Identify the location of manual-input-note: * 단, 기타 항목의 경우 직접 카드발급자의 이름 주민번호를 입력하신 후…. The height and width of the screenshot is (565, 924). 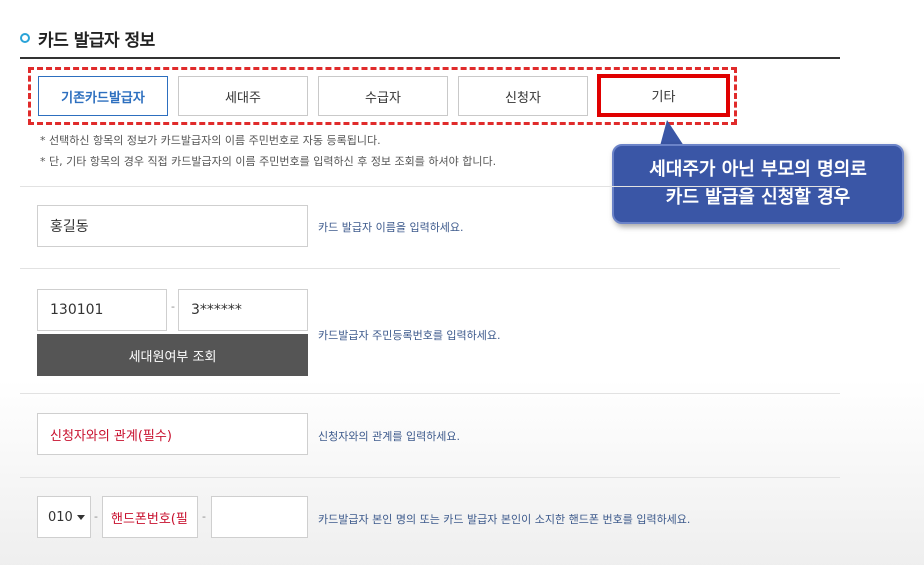
(268, 161).